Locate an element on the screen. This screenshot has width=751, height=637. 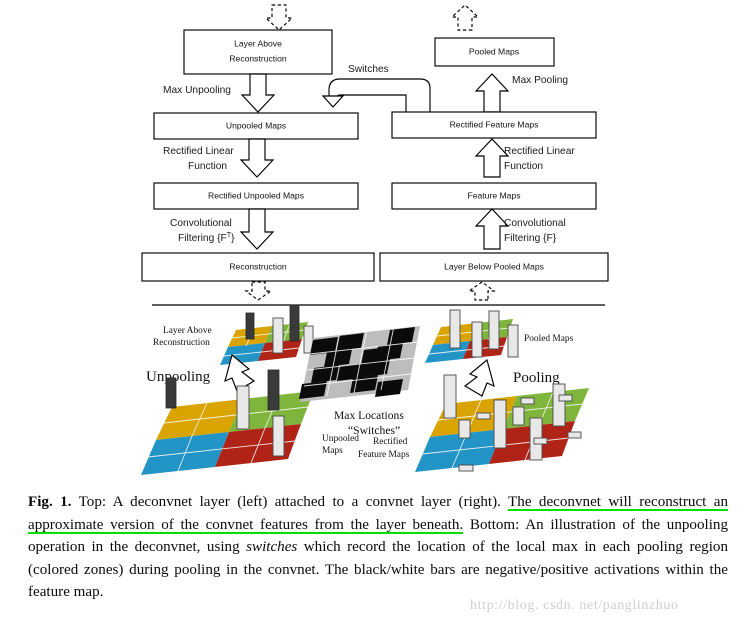
grid-rectified-feature-maps is located at coordinates (502, 423).